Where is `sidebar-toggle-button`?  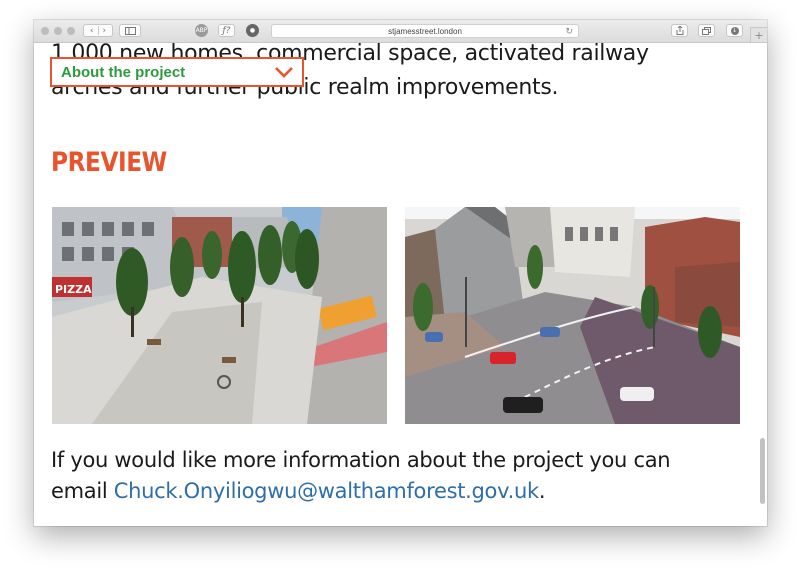
sidebar-toggle-button is located at coordinates (130, 30).